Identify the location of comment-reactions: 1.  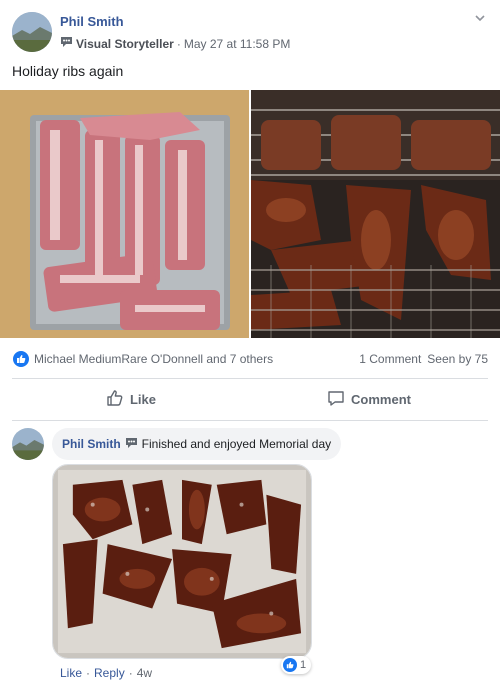
(296, 665).